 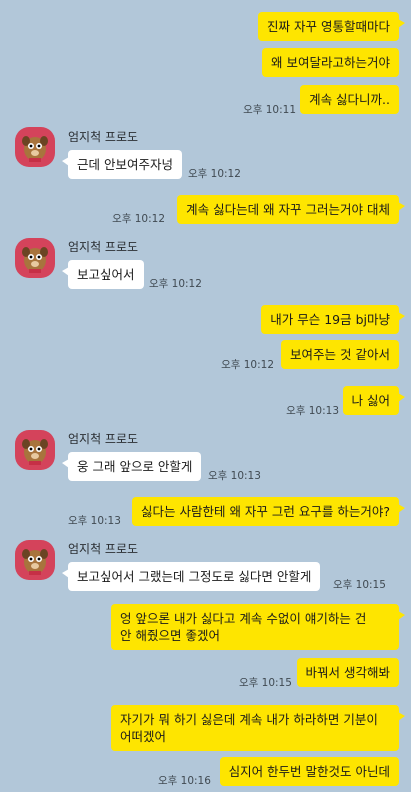 I want to click on outgoing-message: 엉 앞으론 내가 싫다고 계속 수없이 얘기하는 건 안 해줬으면 좋겠어, so click(x=258, y=627).